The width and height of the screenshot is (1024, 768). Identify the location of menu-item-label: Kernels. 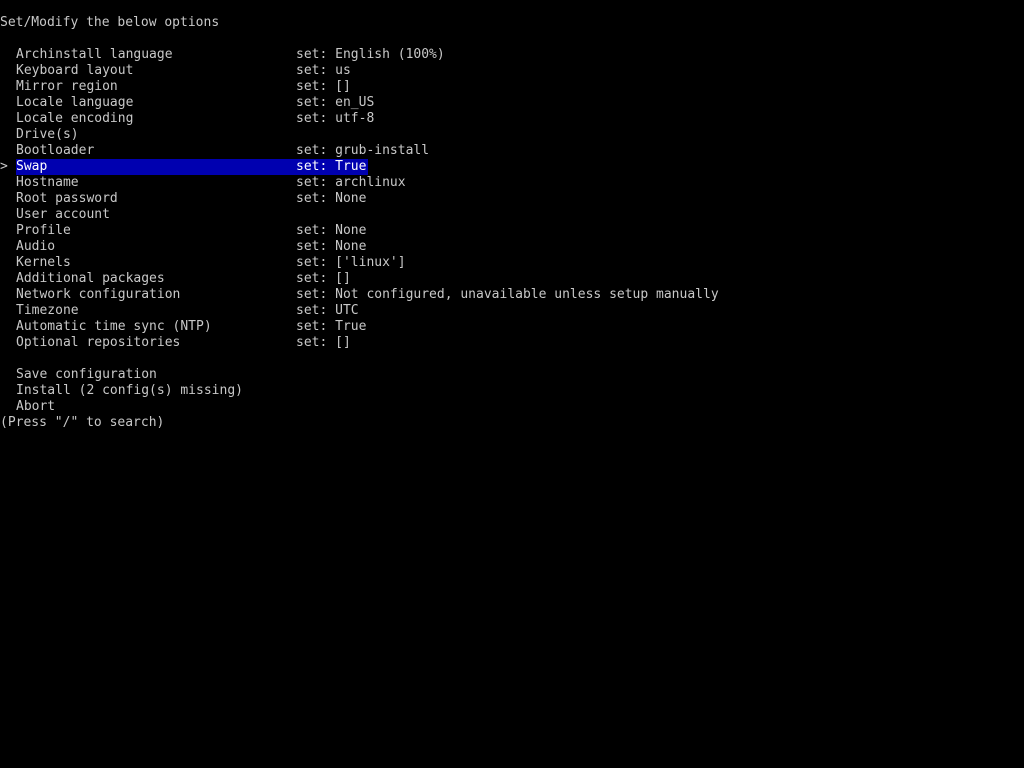
(43, 262).